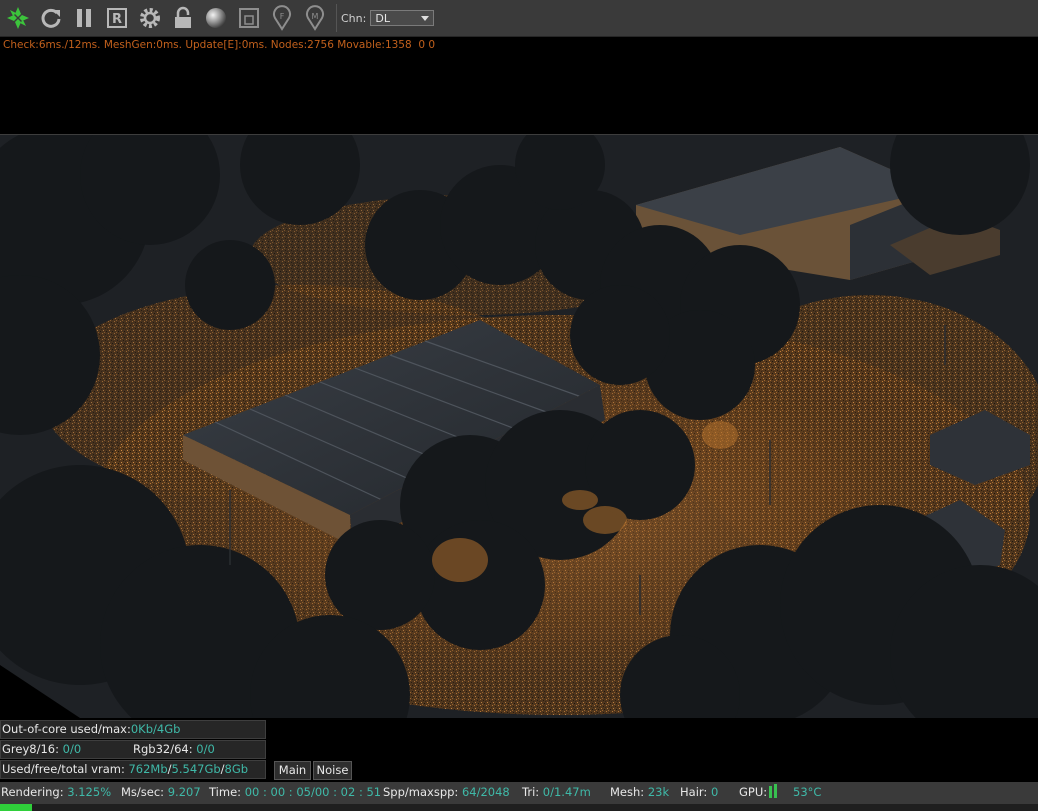  I want to click on mesh-label: Mesh:, so click(627, 792).